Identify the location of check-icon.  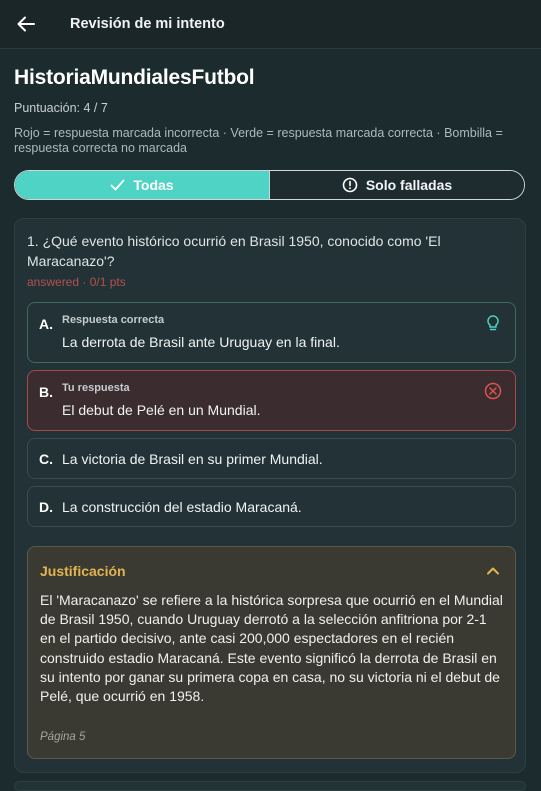
(117, 185).